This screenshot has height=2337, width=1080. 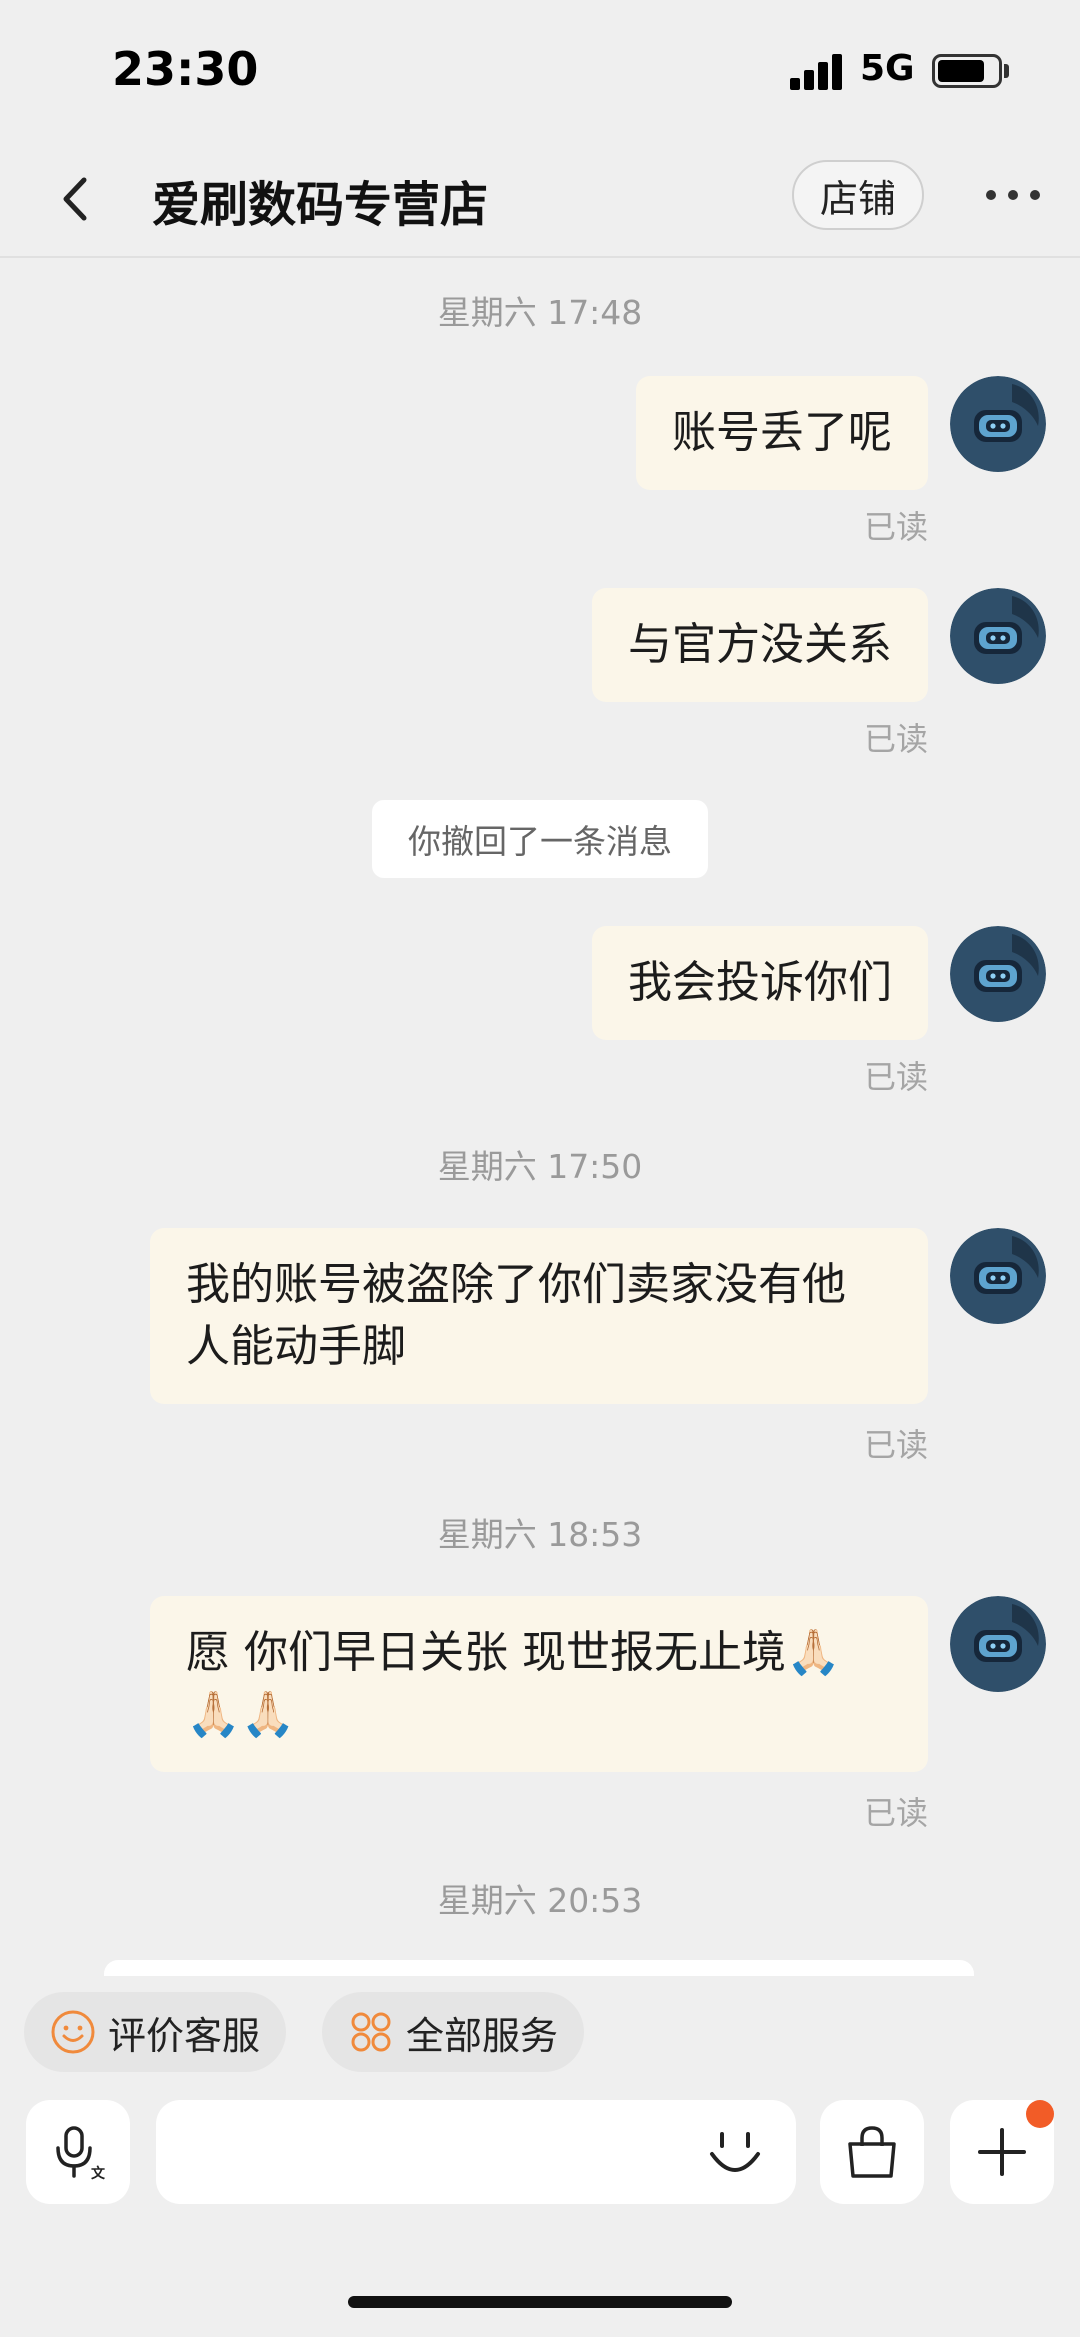 I want to click on shopping-bag-icon, so click(x=872, y=2152).